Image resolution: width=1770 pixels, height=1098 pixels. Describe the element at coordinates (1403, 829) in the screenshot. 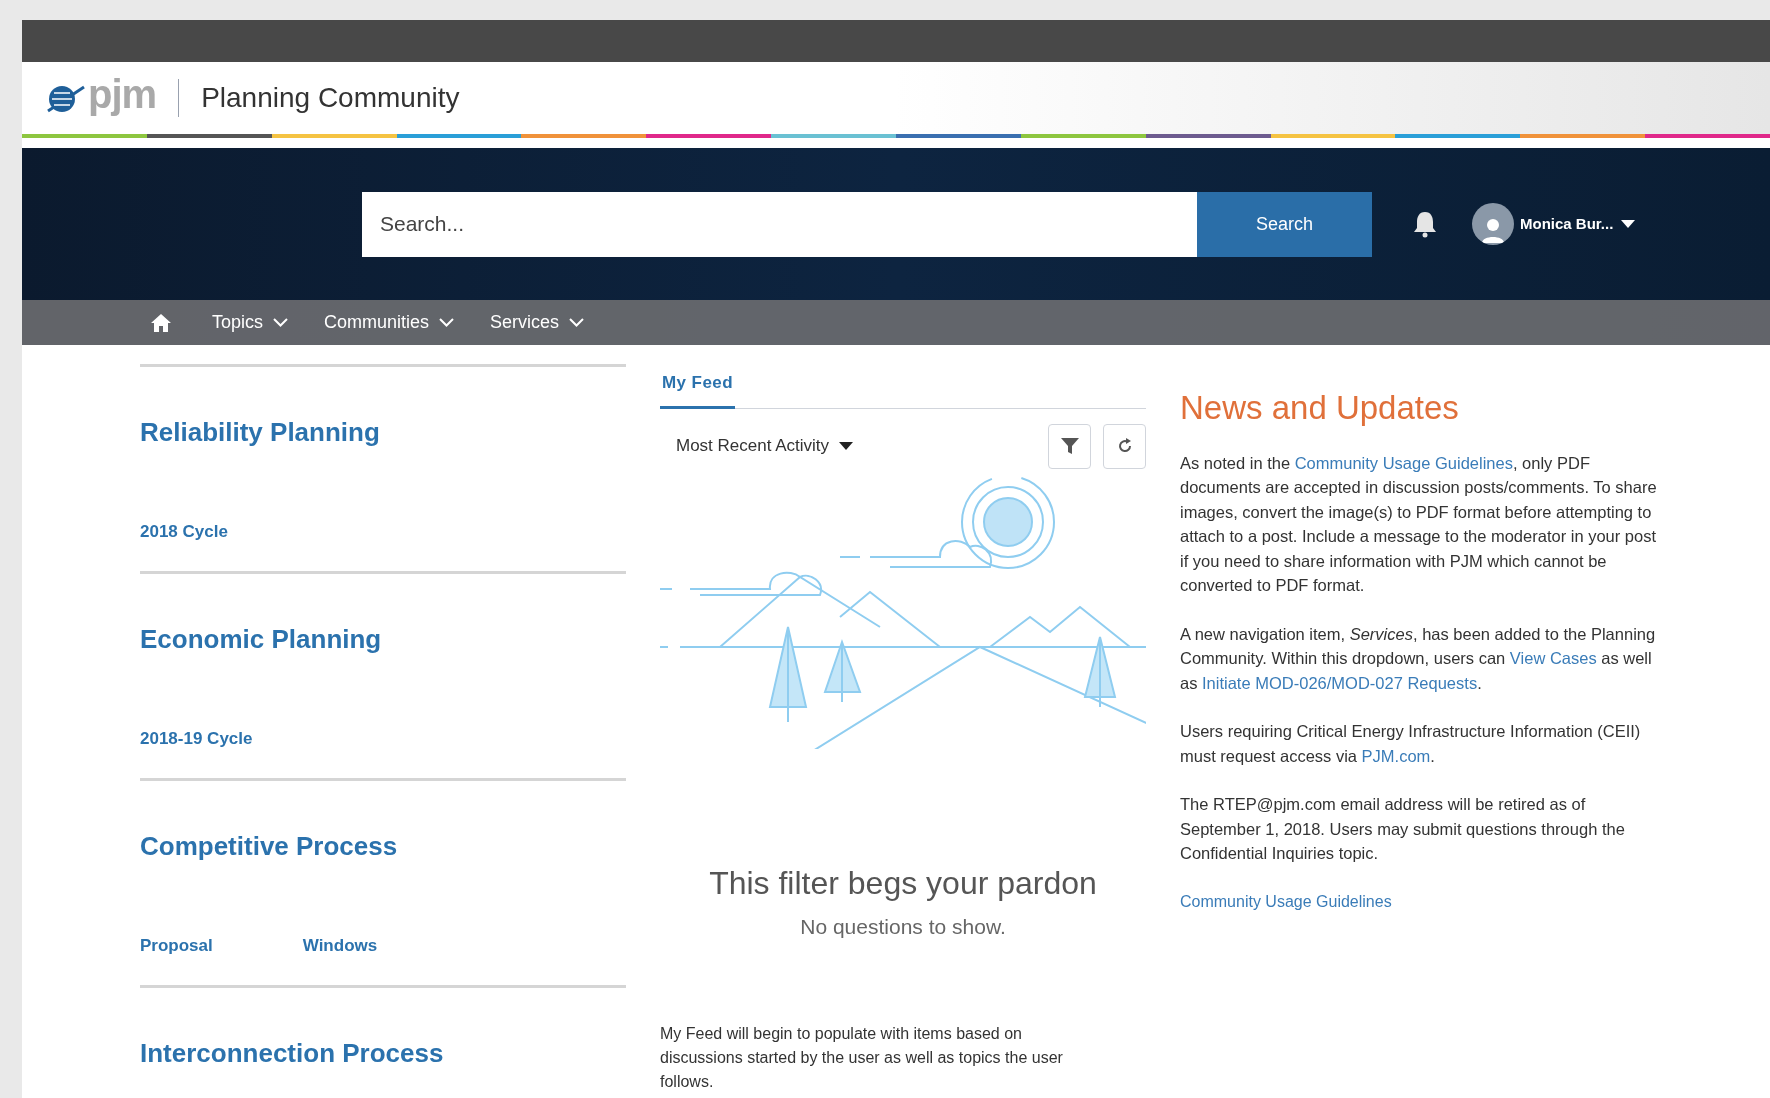

I see `news-paragraph: The RTEP@pjm.com email address will be retired as of September 1, 2018. Users may submit questions through the Confidential Inquiries topic.` at that location.